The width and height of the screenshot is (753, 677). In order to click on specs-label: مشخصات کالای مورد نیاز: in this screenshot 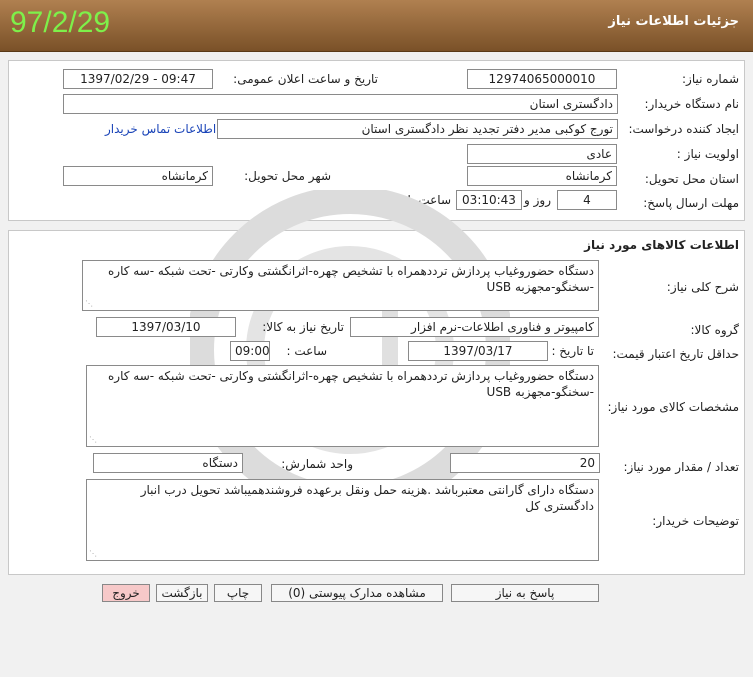, I will do `click(673, 407)`.